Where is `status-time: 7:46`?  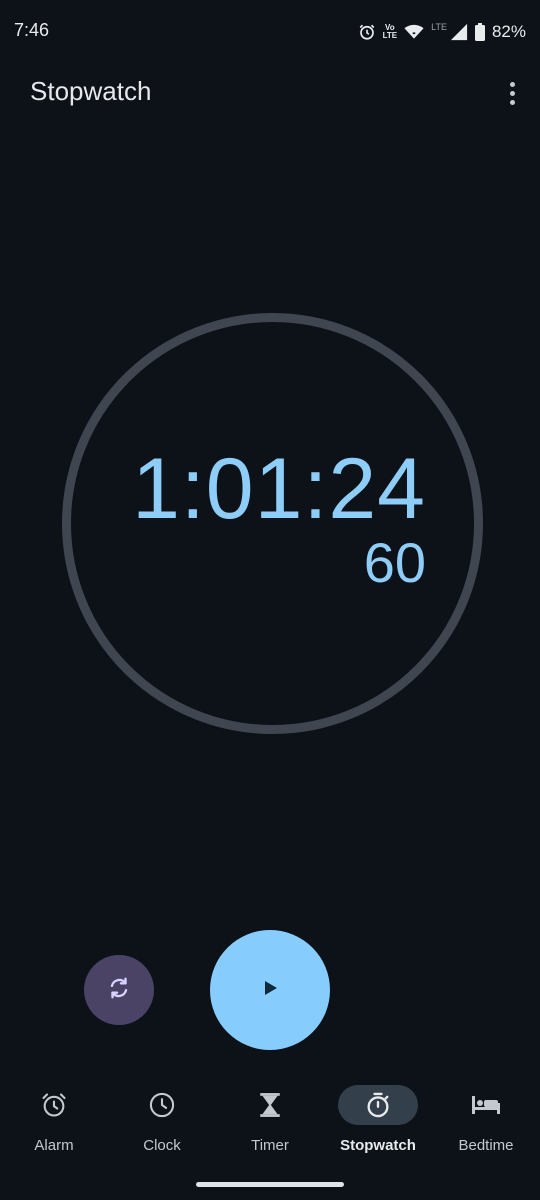 status-time: 7:46 is located at coordinates (32, 30).